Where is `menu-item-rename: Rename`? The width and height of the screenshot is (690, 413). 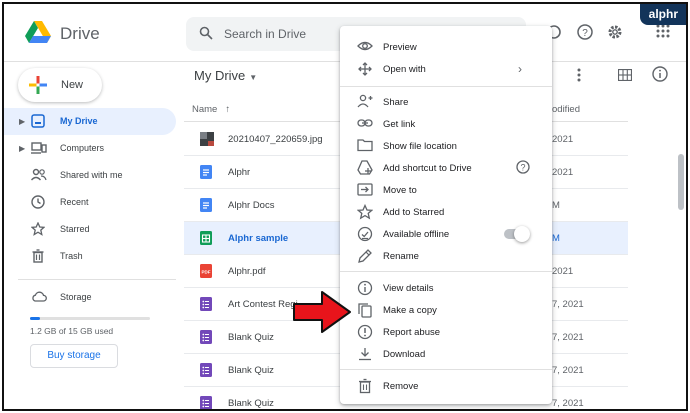 menu-item-rename: Rename is located at coordinates (446, 256).